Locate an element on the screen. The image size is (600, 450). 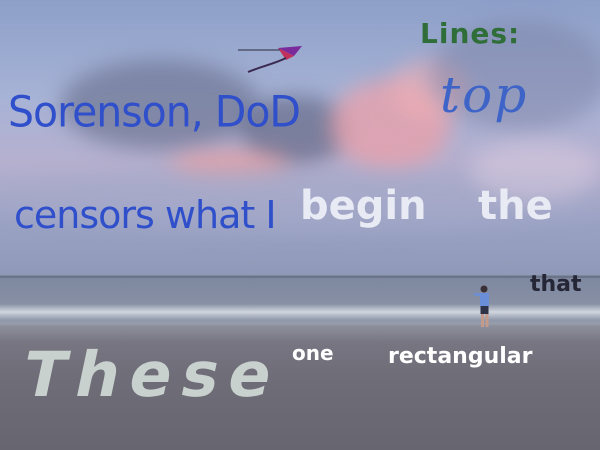
overlay-line-sorenson: Sorenson, DoD is located at coordinates (154, 112).